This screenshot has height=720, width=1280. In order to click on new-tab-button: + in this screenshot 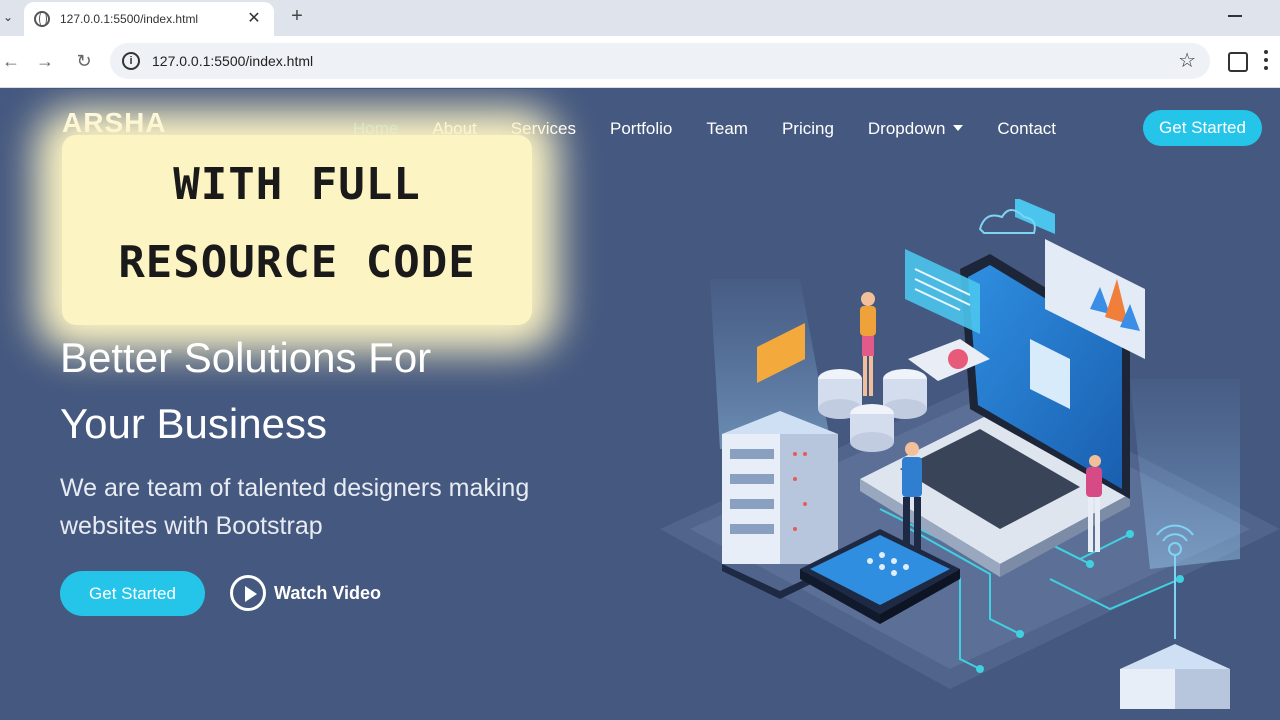, I will do `click(297, 16)`.